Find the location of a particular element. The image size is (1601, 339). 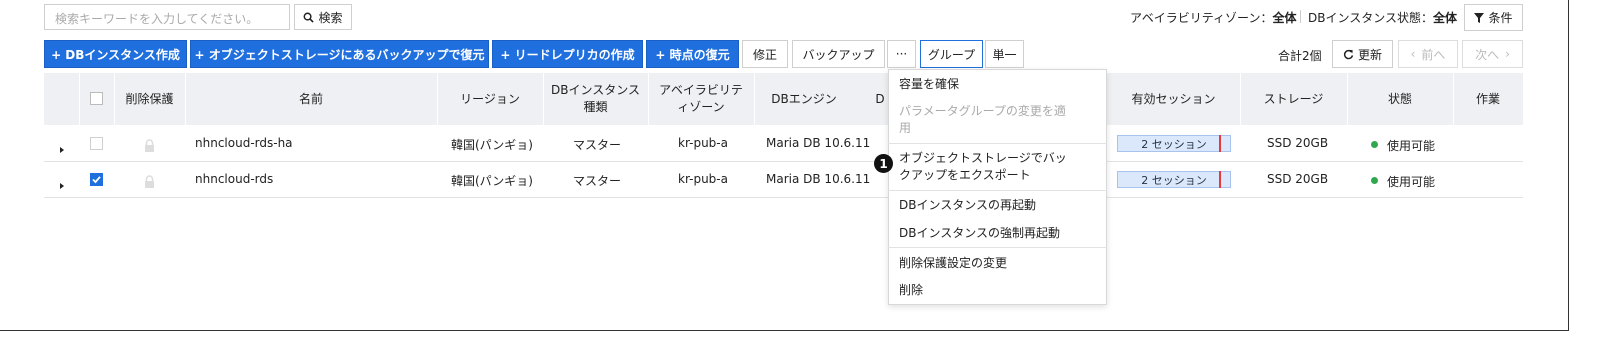

header-db-engine: DBエンジン is located at coordinates (804, 99).